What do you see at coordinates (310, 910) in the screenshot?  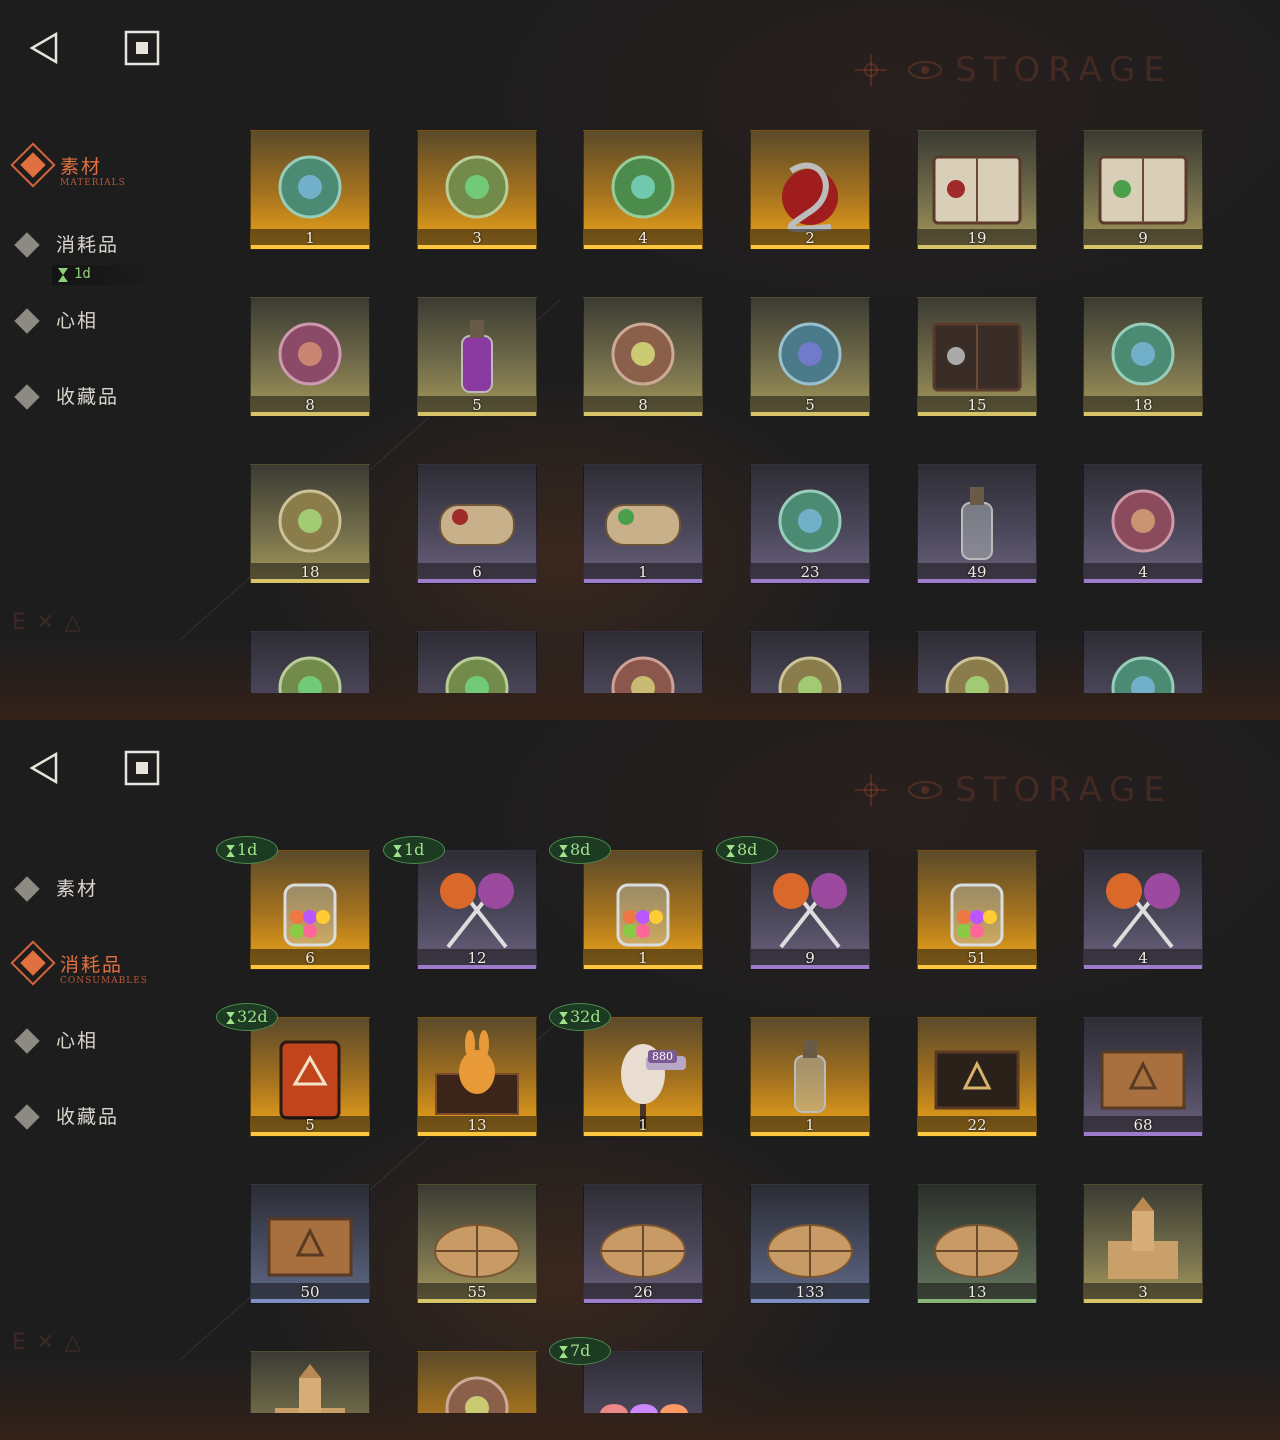 I see `inventory-item-candy-jar: 6` at bounding box center [310, 910].